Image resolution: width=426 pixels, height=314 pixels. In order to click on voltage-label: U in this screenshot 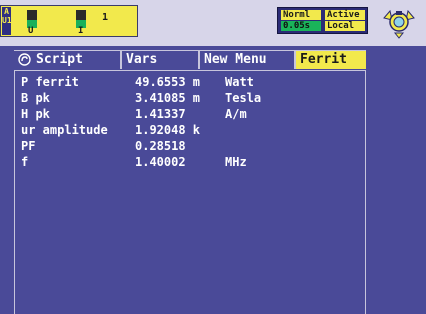, I will do `click(31, 31)`.